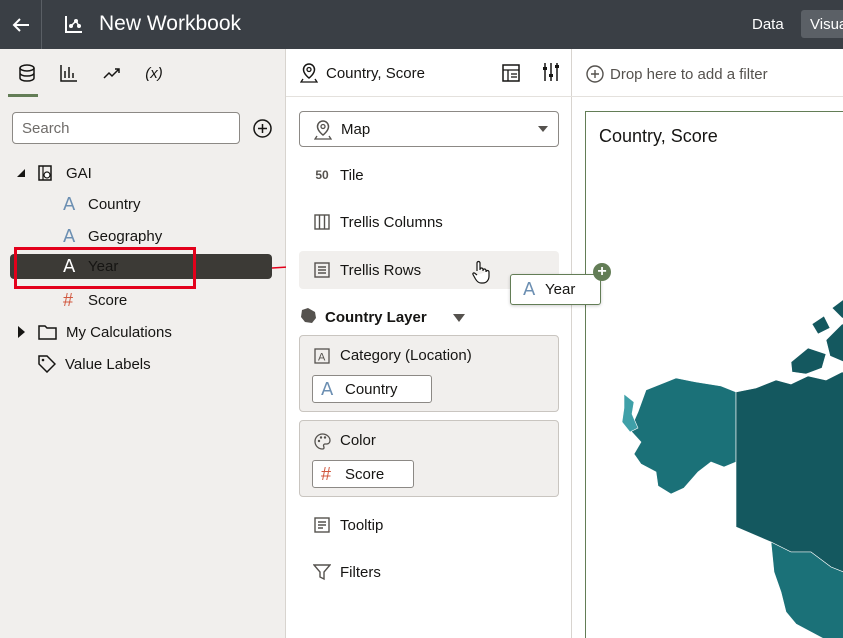  I want to click on arrow-left-icon, so click(20, 24).